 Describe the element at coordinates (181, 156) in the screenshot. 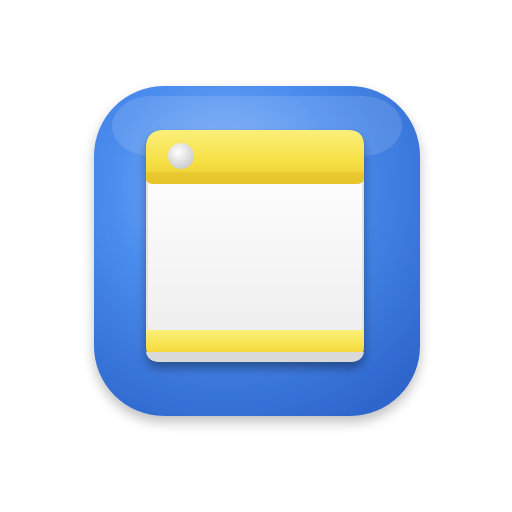

I see `window-dot-icon` at that location.